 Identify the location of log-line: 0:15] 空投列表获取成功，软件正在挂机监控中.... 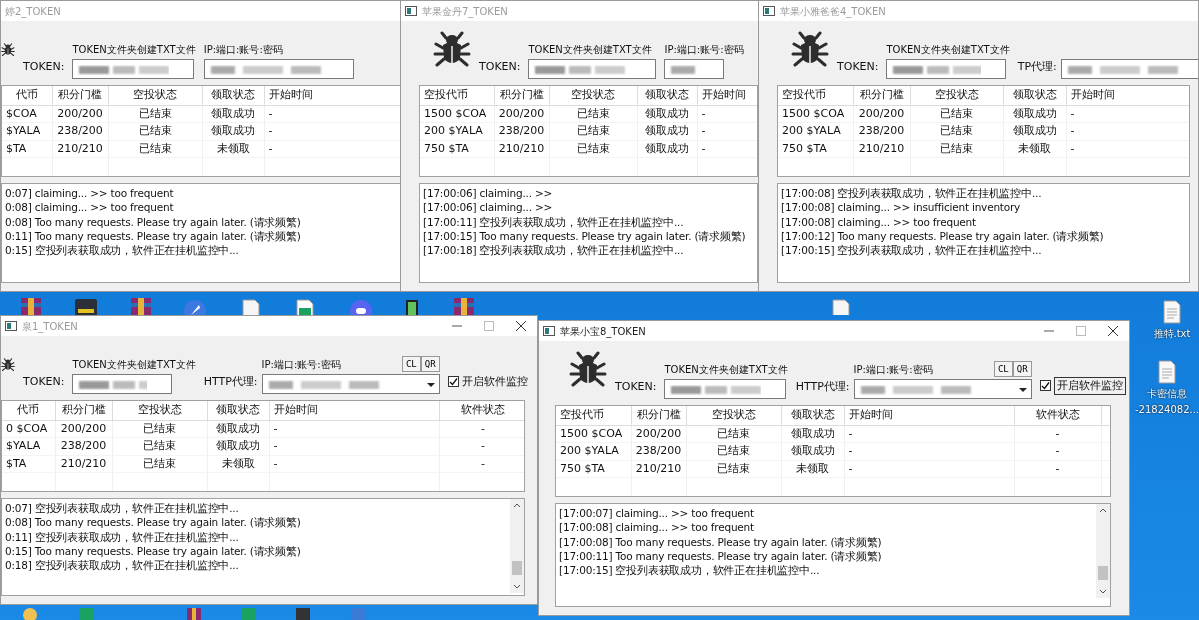
(122, 250).